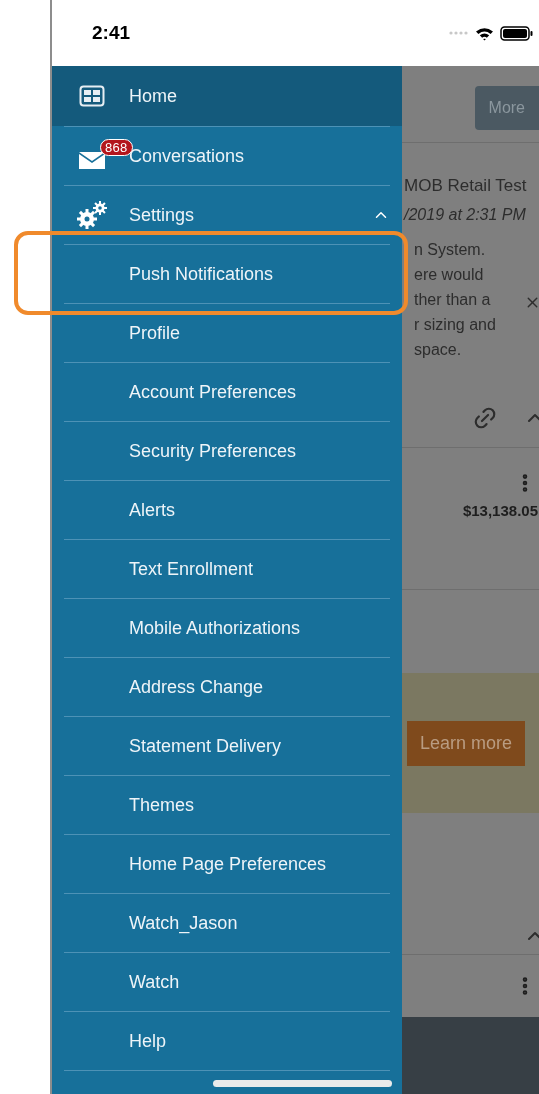 The image size is (539, 1094). What do you see at coordinates (484, 33) in the screenshot?
I see `wifi-icon` at bounding box center [484, 33].